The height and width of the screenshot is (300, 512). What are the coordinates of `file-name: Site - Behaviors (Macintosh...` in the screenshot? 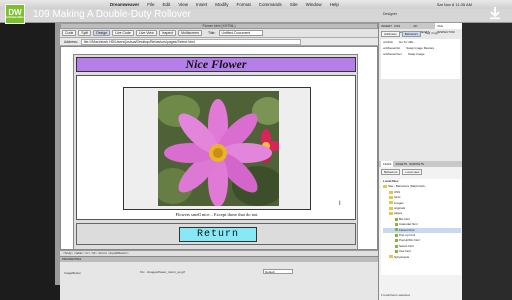 It's located at (408, 186).